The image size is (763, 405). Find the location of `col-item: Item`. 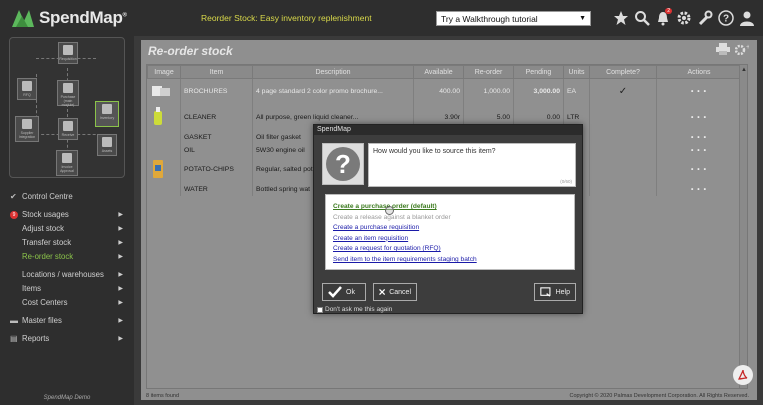

col-item: Item is located at coordinates (216, 72).